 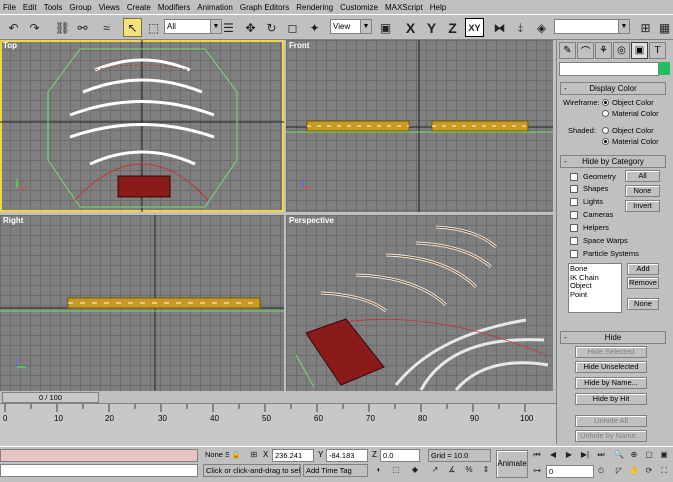 What do you see at coordinates (435, 470) in the screenshot?
I see `snap-2d-icon: ↗` at bounding box center [435, 470].